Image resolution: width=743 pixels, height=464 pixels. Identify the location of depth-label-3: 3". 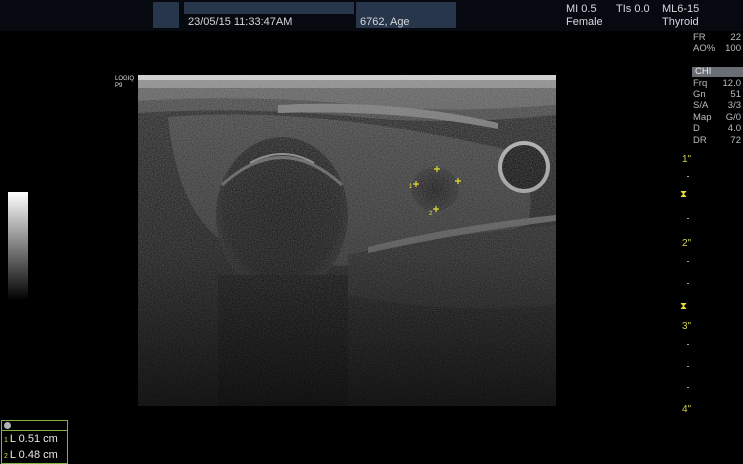
(687, 326).